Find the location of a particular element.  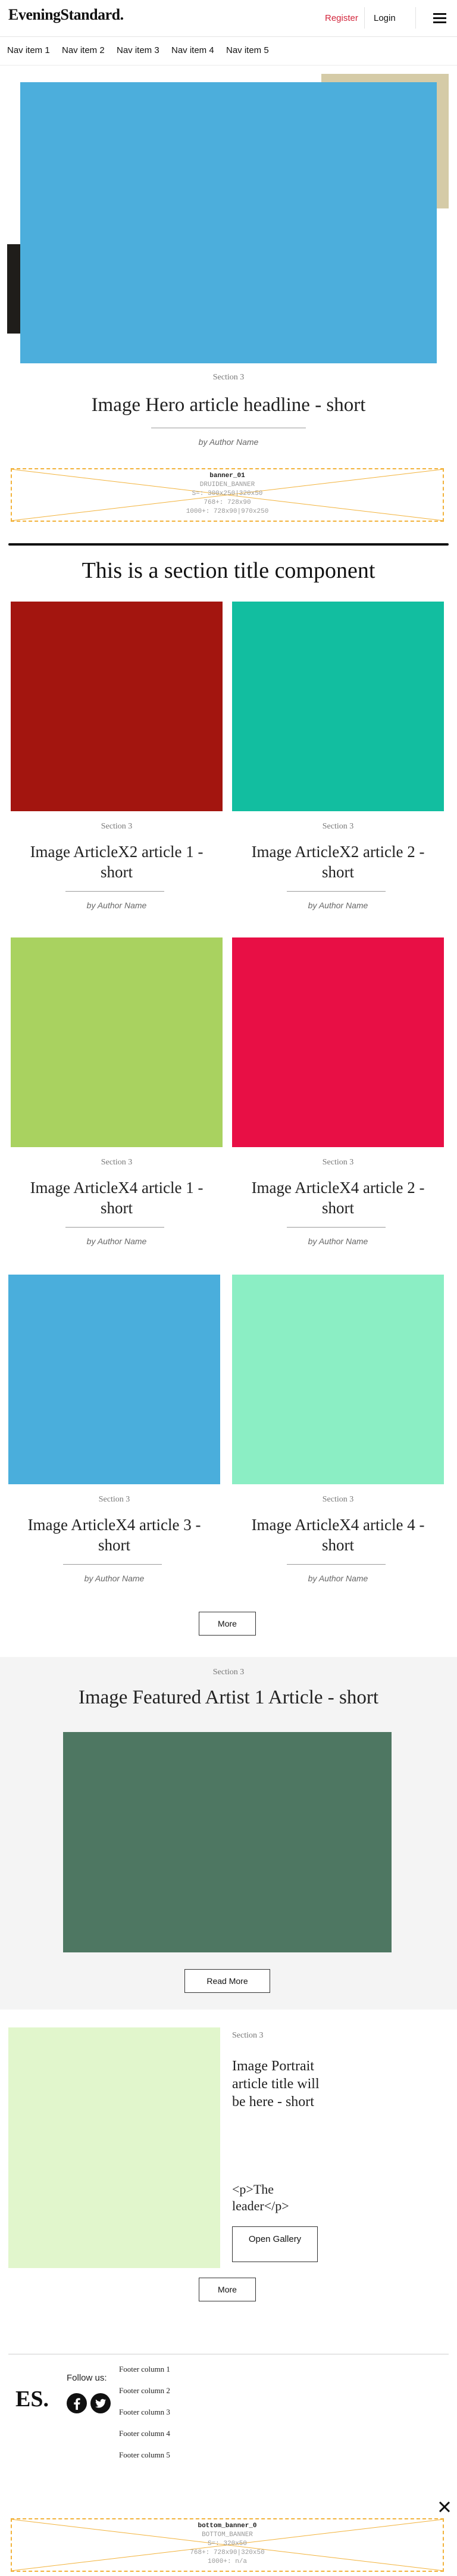

article-title: Image ArticleX4 article 3 - short is located at coordinates (114, 1536).